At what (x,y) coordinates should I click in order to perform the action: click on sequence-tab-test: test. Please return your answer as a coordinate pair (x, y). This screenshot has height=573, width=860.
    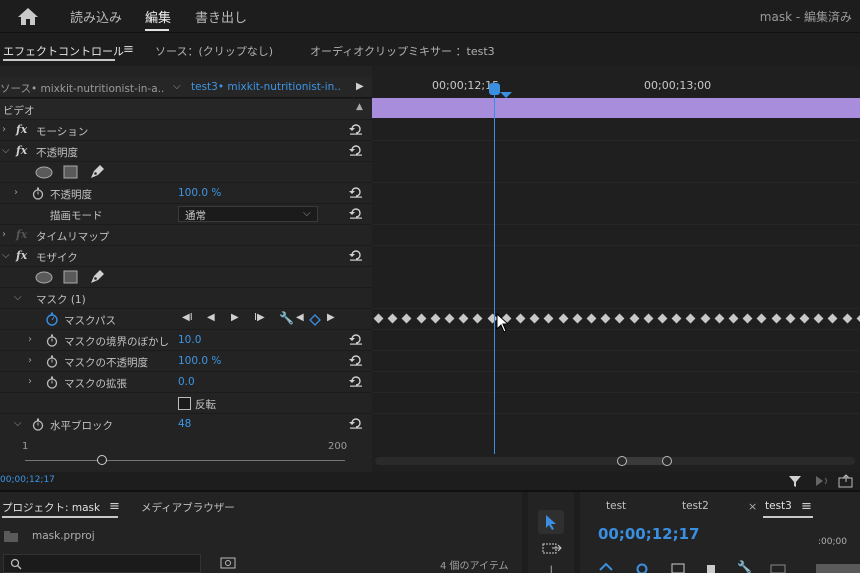
    Looking at the image, I should click on (616, 506).